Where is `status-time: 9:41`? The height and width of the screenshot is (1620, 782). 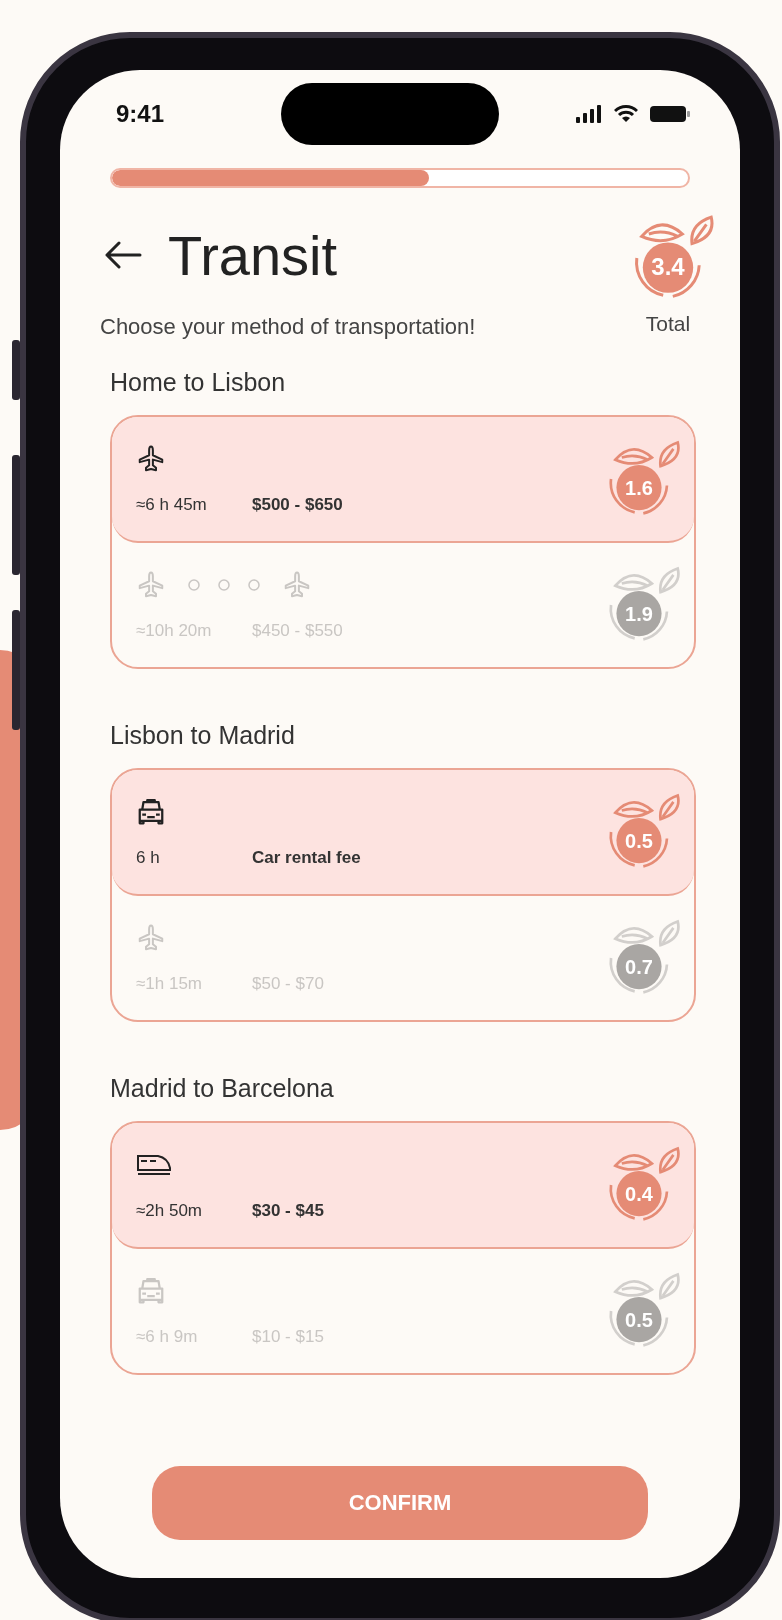 status-time: 9:41 is located at coordinates (140, 114).